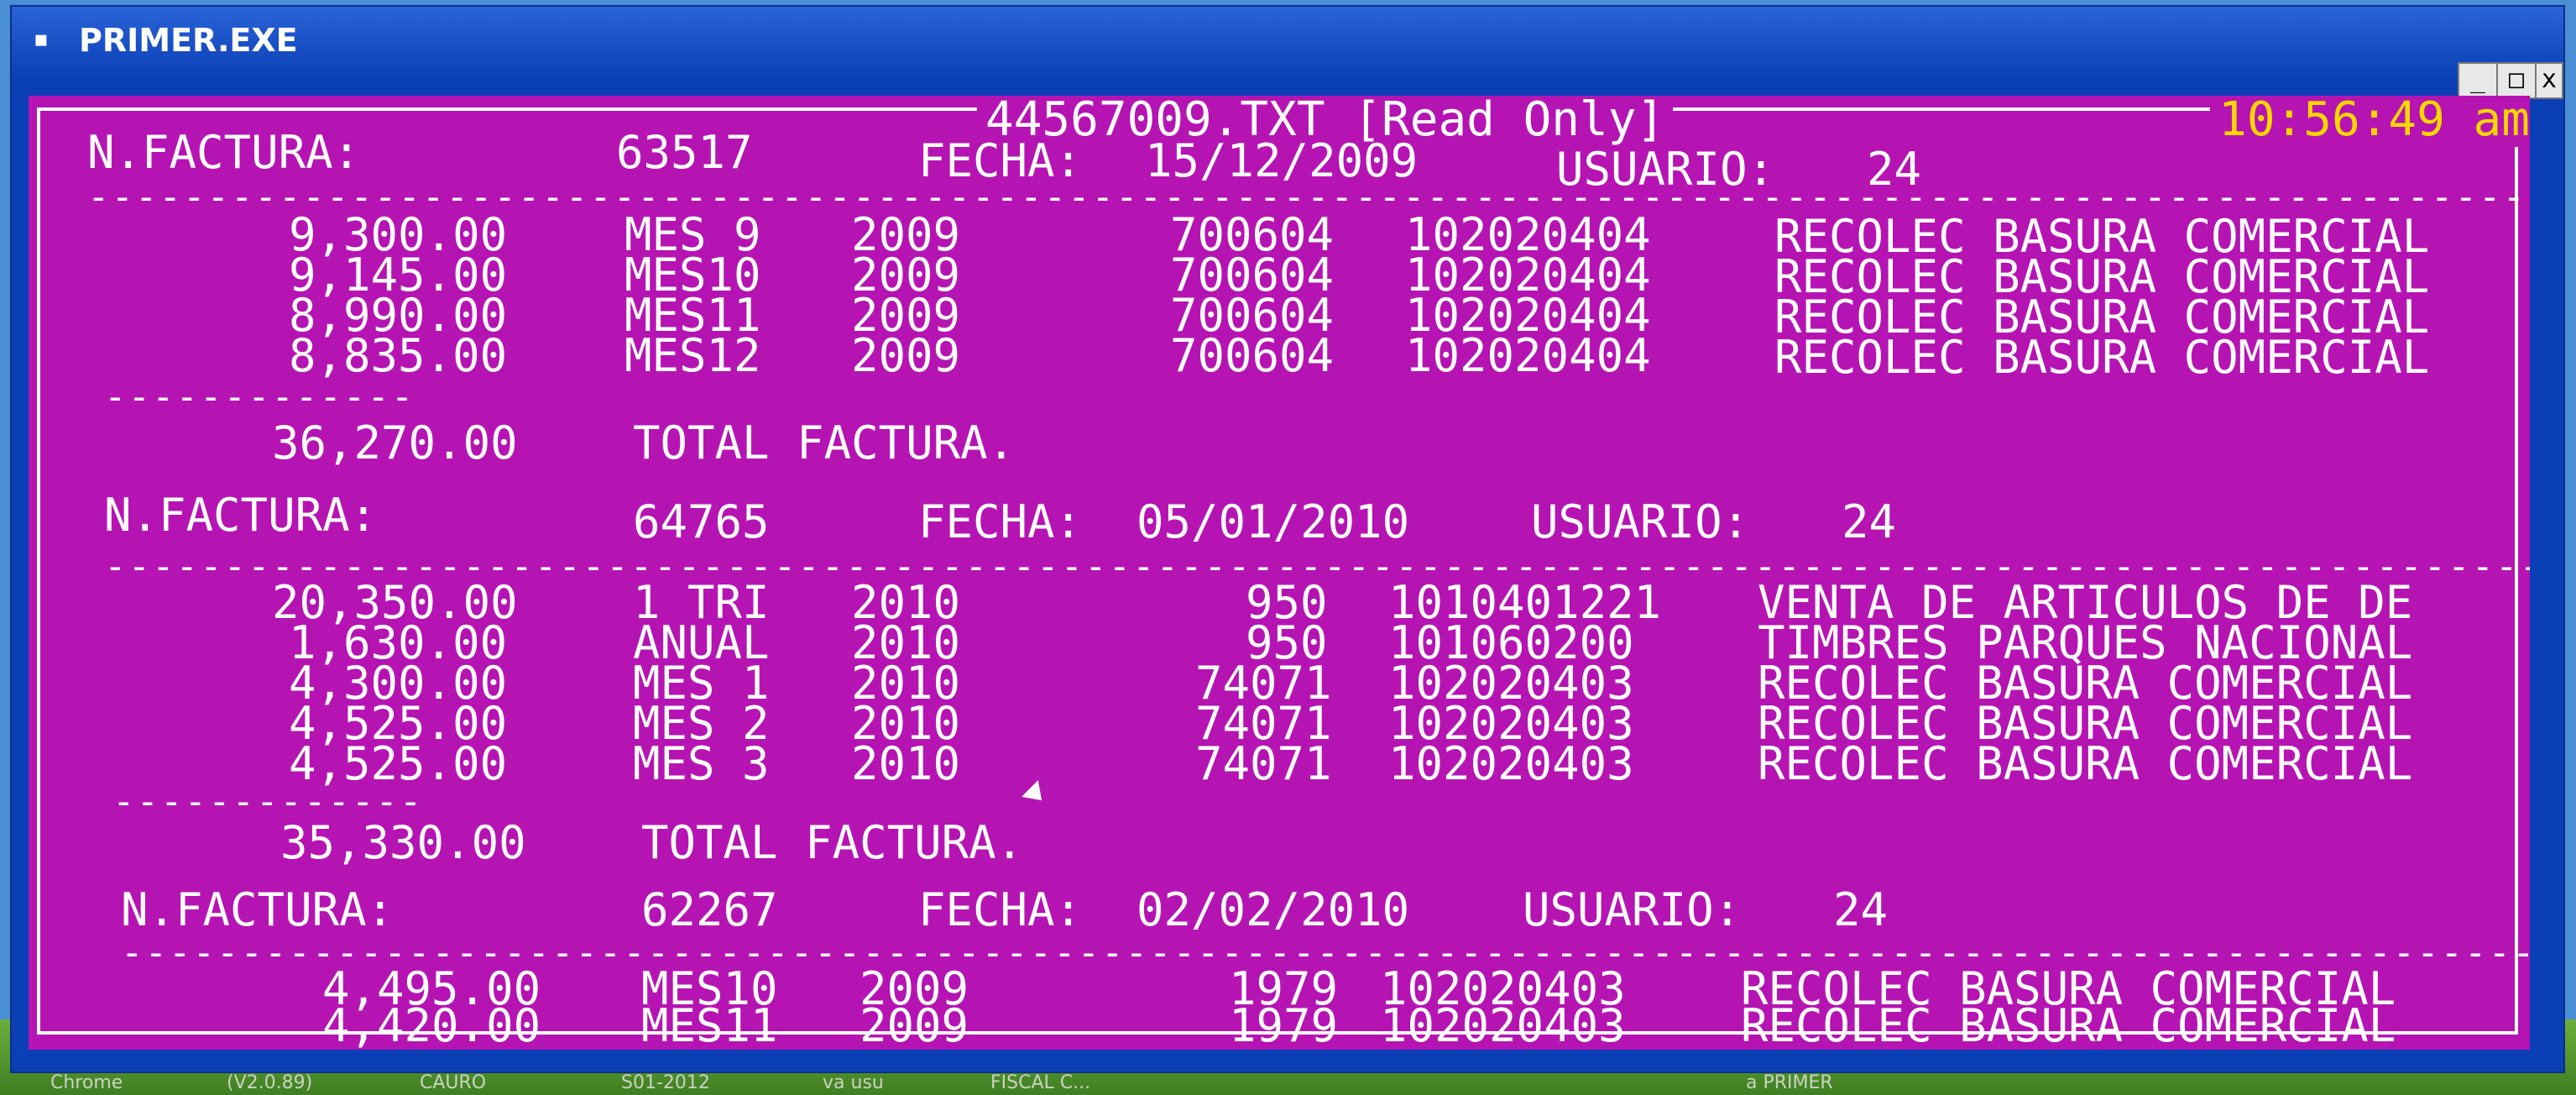 Image resolution: width=2576 pixels, height=1095 pixels. Describe the element at coordinates (2516, 80) in the screenshot. I see `maximize-button: □` at that location.